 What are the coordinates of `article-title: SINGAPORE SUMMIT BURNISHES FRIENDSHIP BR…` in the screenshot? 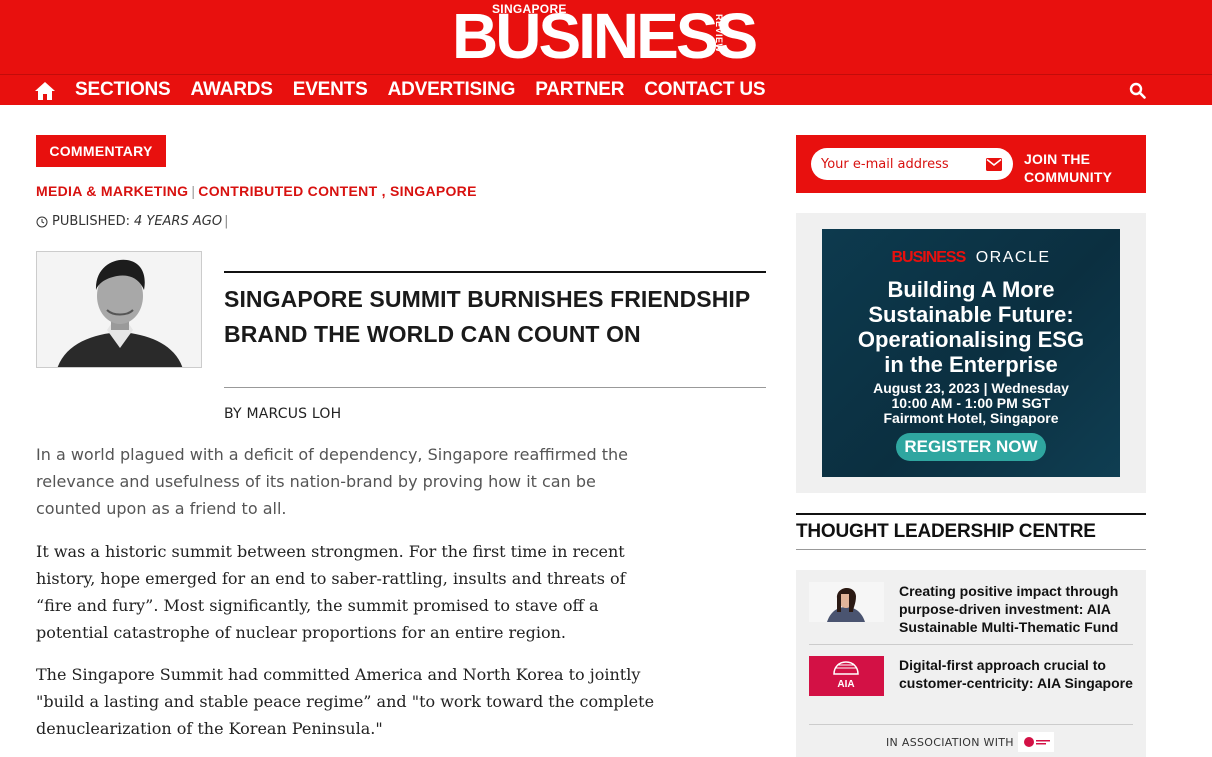 It's located at (487, 316).